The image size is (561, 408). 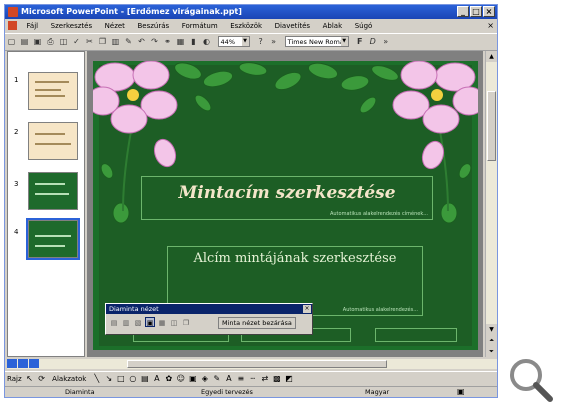 I want to click on slide-number: 4, so click(x=16, y=232).